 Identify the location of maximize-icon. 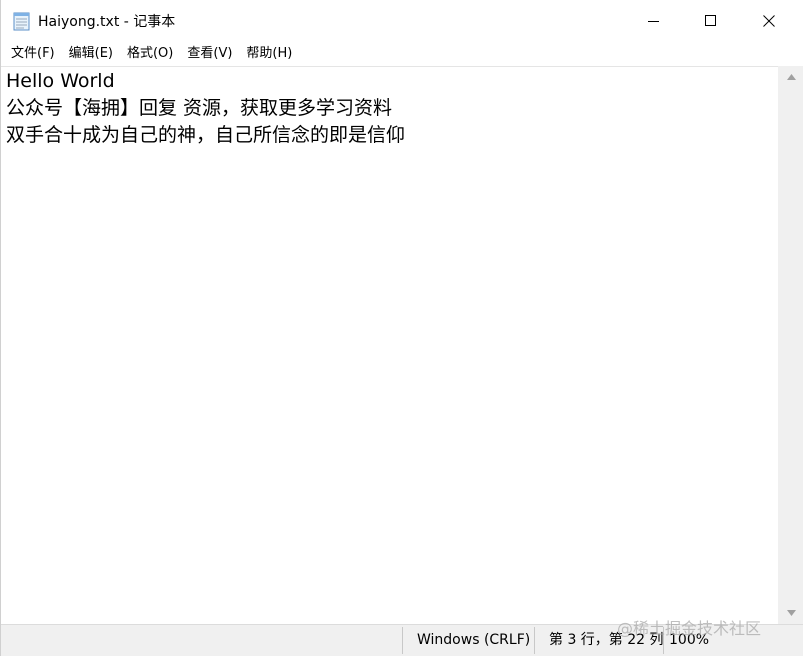
(710, 20).